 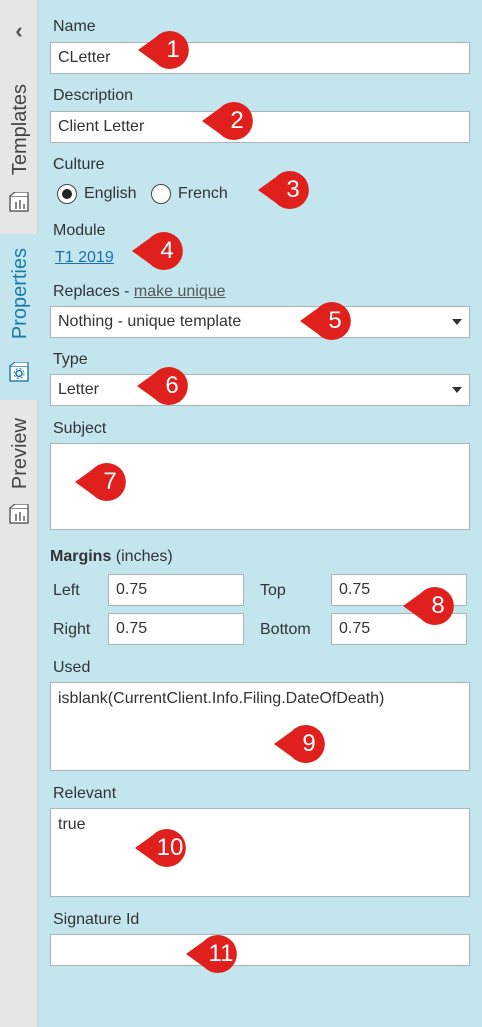 What do you see at coordinates (260, 950) in the screenshot?
I see `signature-id-input` at bounding box center [260, 950].